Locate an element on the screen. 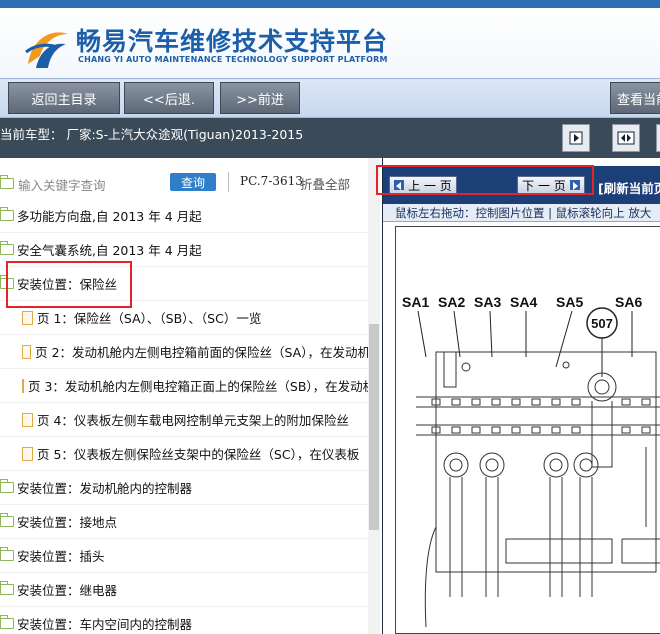  tree-item-label: 安装位置：接地点 is located at coordinates (67, 522).